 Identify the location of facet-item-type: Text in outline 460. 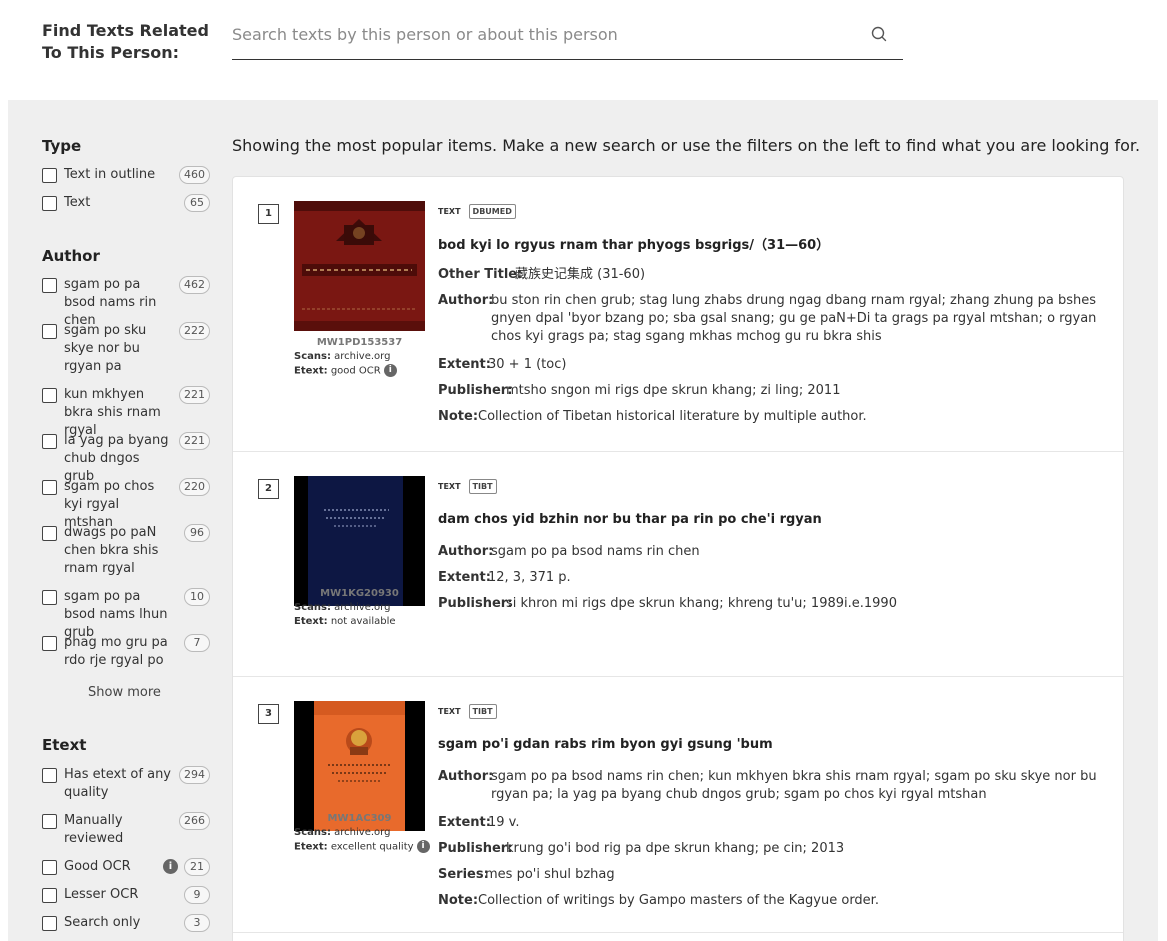
(126, 176).